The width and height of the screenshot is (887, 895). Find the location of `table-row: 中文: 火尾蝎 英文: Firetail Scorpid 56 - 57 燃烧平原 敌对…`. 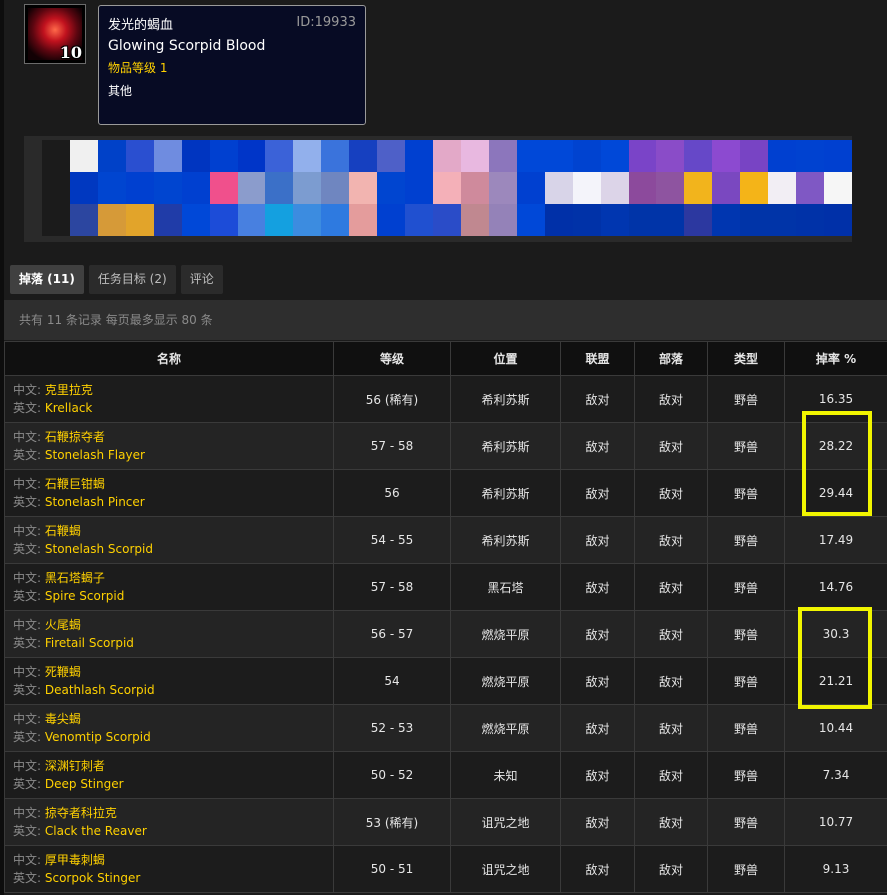

table-row: 中文: 火尾蝎 英文: Firetail Scorpid 56 - 57 燃烧平原 敌对… is located at coordinates (445, 634).